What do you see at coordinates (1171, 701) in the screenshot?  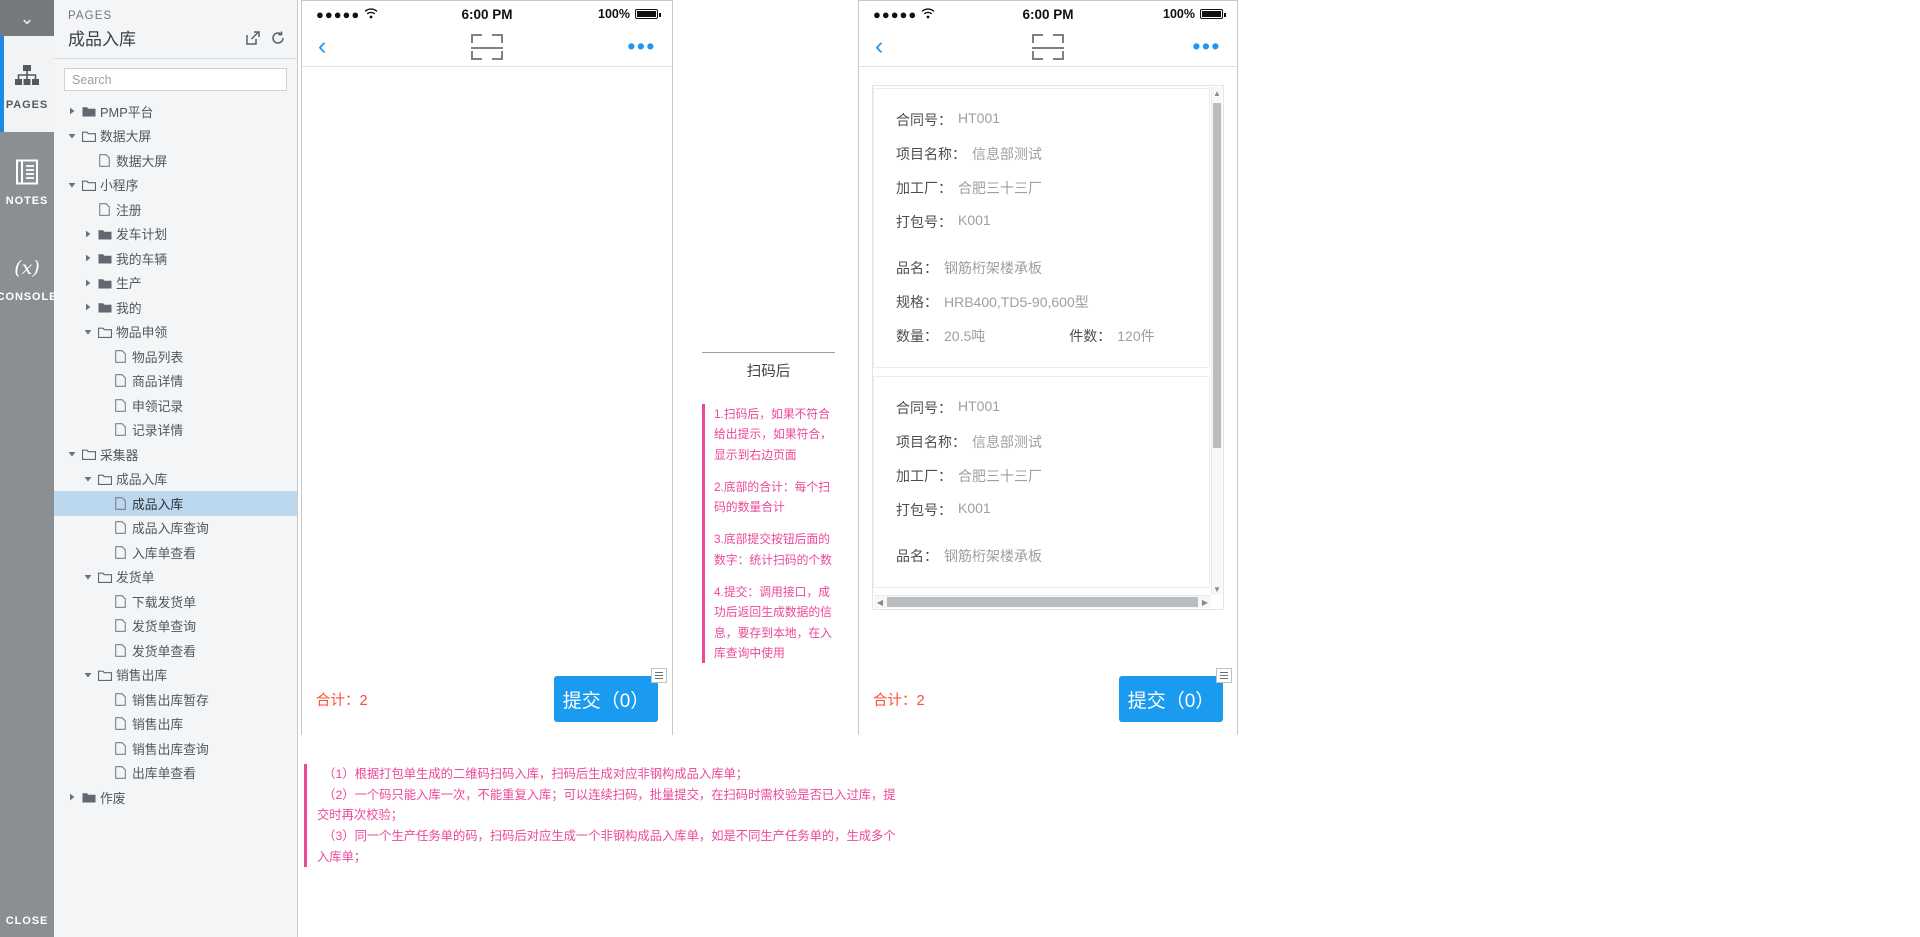 I see `submit-button-label: 提交（0）` at bounding box center [1171, 701].